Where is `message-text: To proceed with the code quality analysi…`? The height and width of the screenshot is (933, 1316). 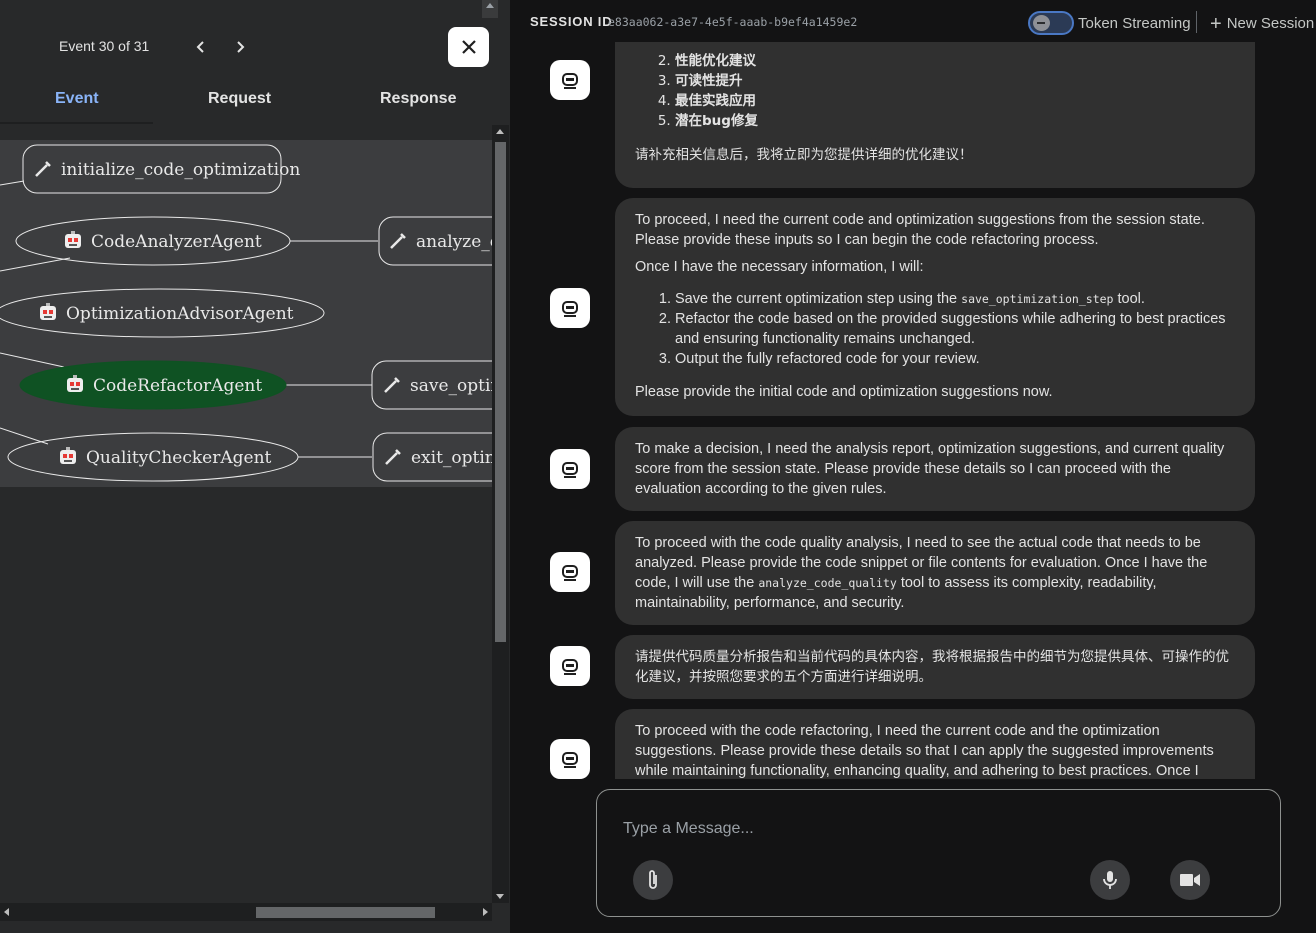 message-text: To proceed with the code quality analysi… is located at coordinates (921, 573).